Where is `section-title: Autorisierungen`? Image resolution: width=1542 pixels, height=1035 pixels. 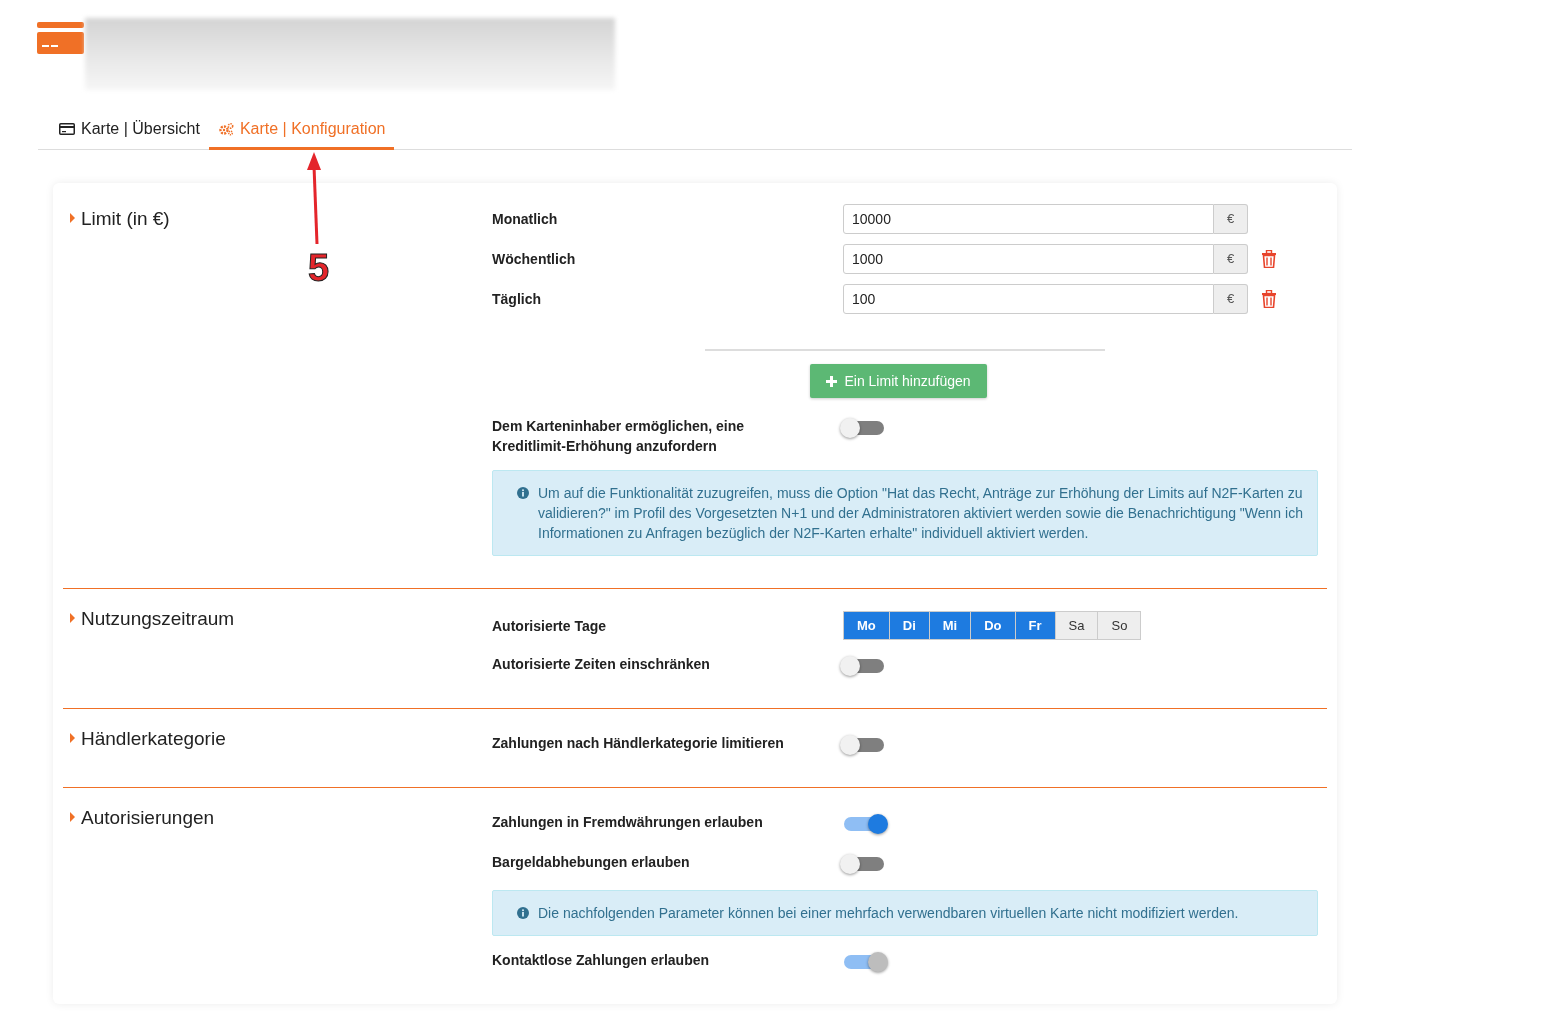
section-title: Autorisierungen is located at coordinates (148, 818).